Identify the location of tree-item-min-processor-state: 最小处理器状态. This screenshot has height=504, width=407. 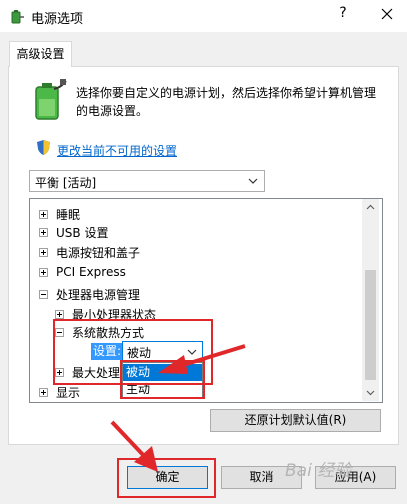
(105, 314).